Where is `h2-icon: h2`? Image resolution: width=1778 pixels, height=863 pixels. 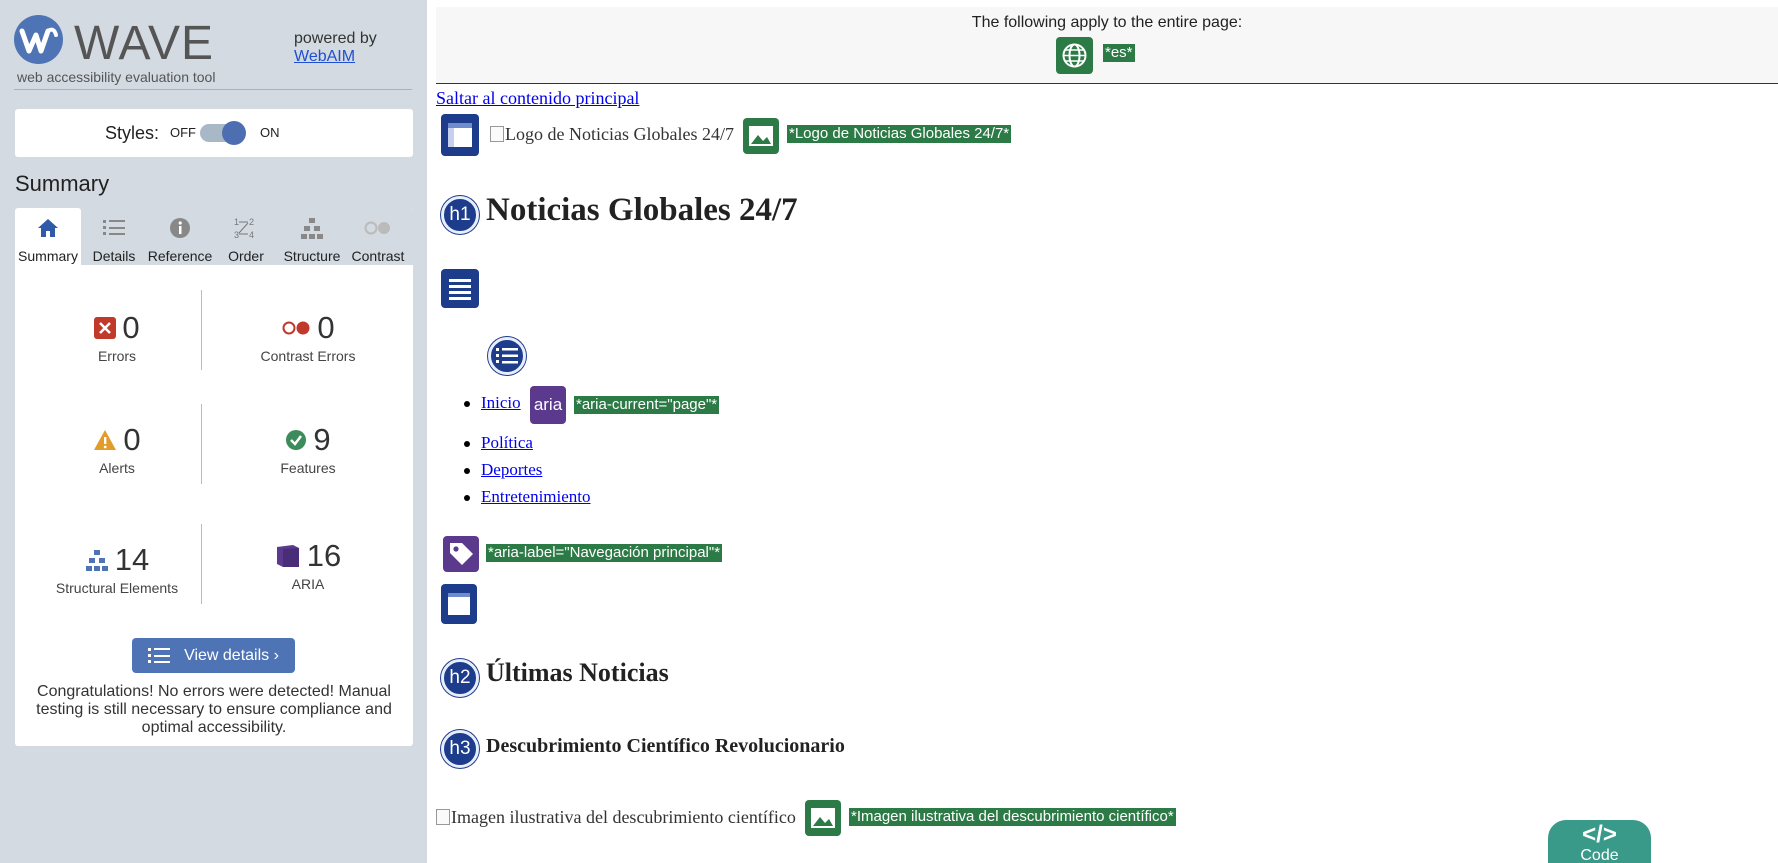
h2-icon: h2 is located at coordinates (460, 678).